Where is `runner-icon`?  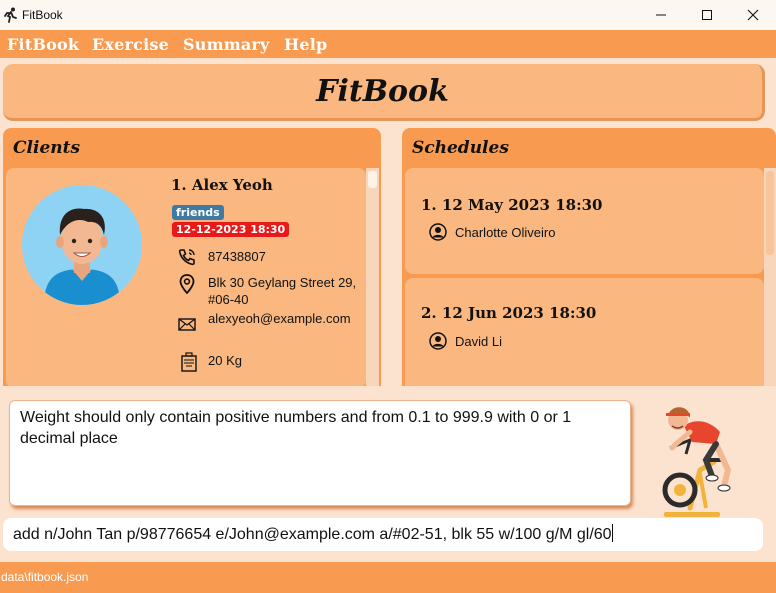 runner-icon is located at coordinates (10, 15).